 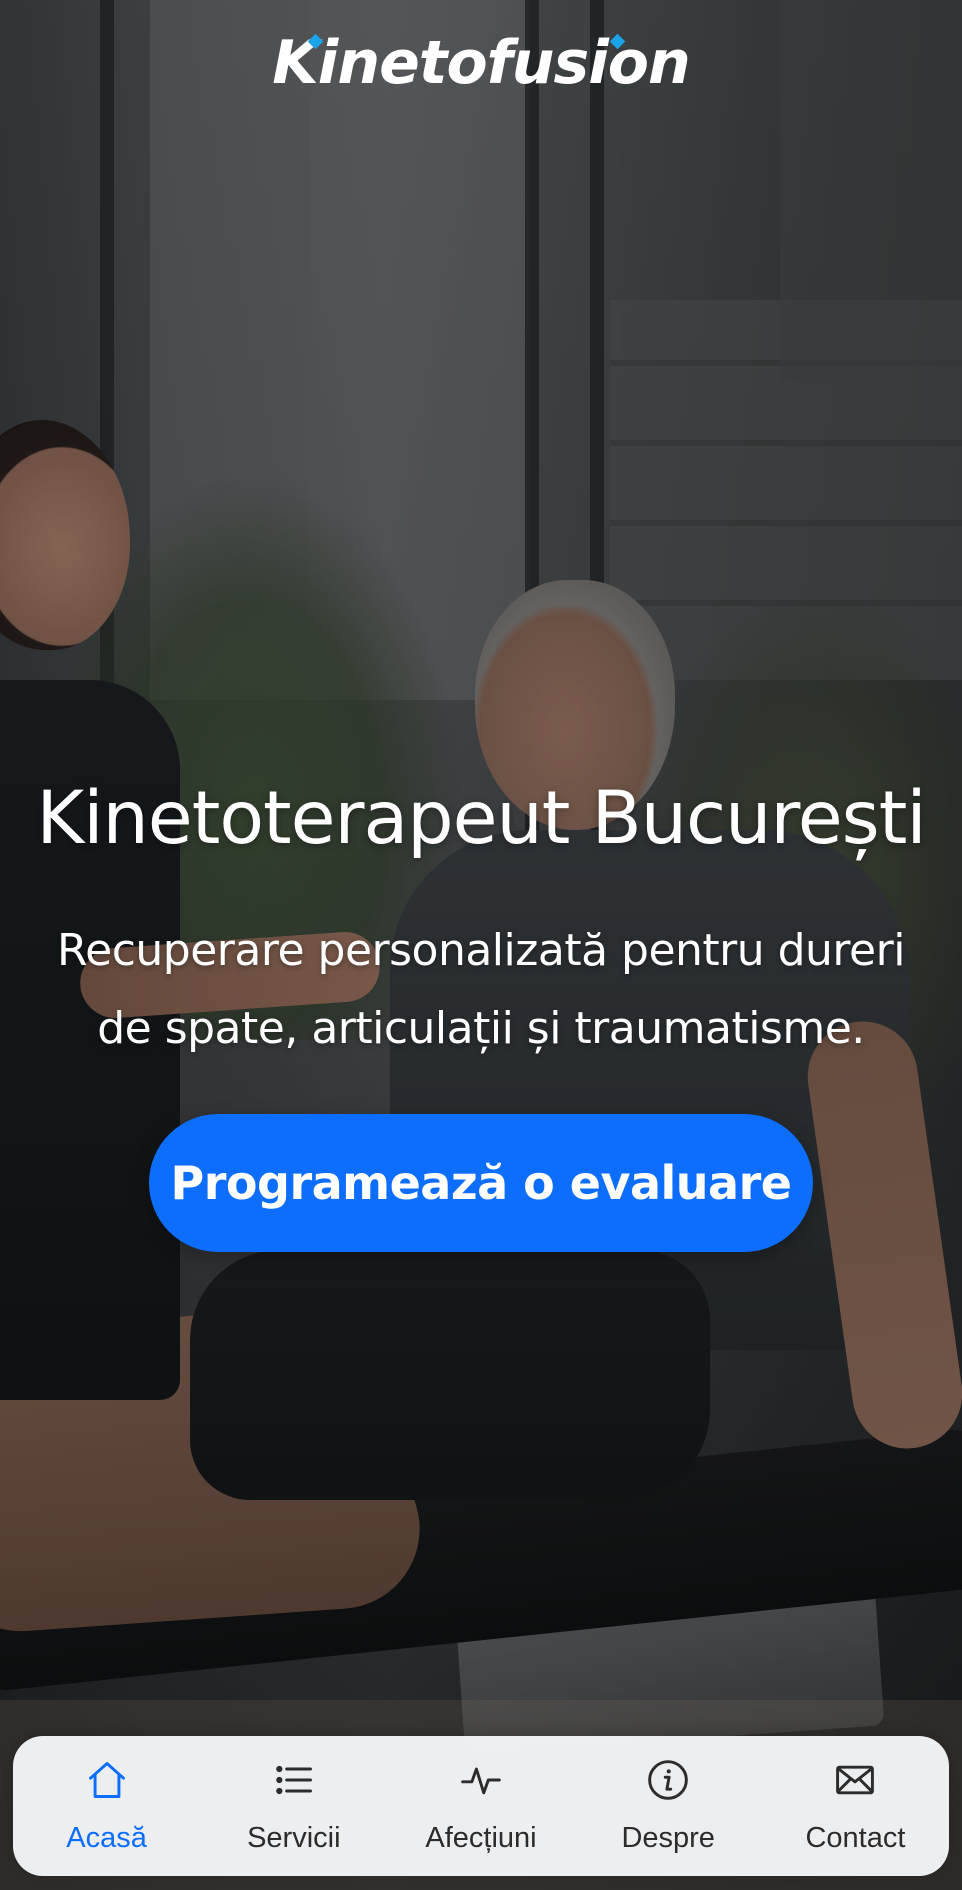 What do you see at coordinates (855, 1806) in the screenshot?
I see `nav-item-contact: Contact` at bounding box center [855, 1806].